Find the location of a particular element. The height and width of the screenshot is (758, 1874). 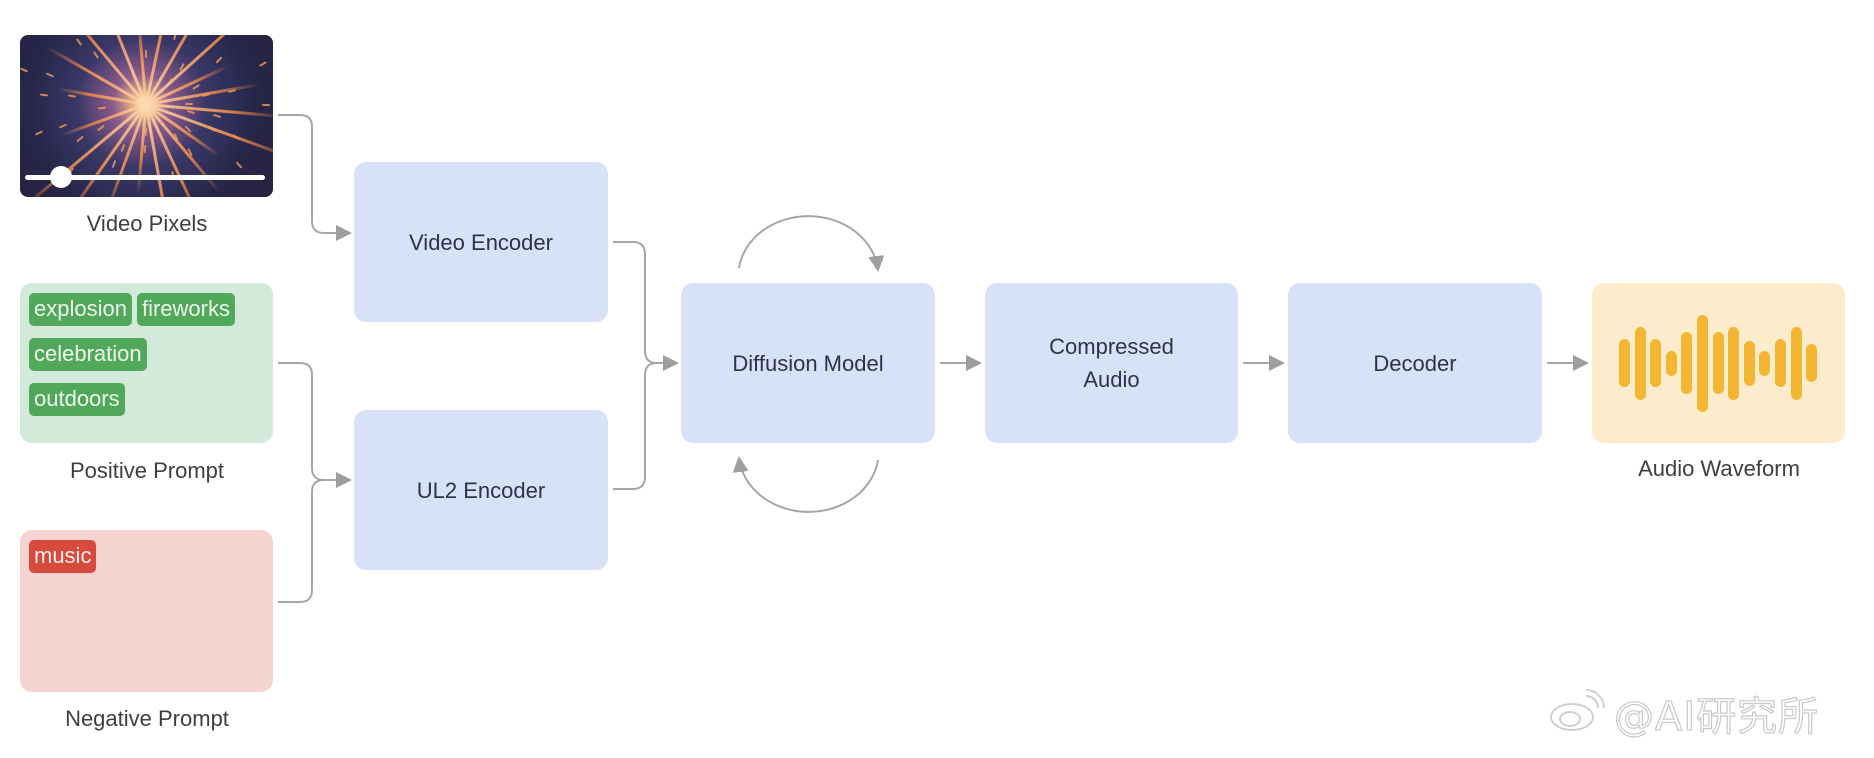

diffusion-model-node: Diffusion Model is located at coordinates (808, 363).